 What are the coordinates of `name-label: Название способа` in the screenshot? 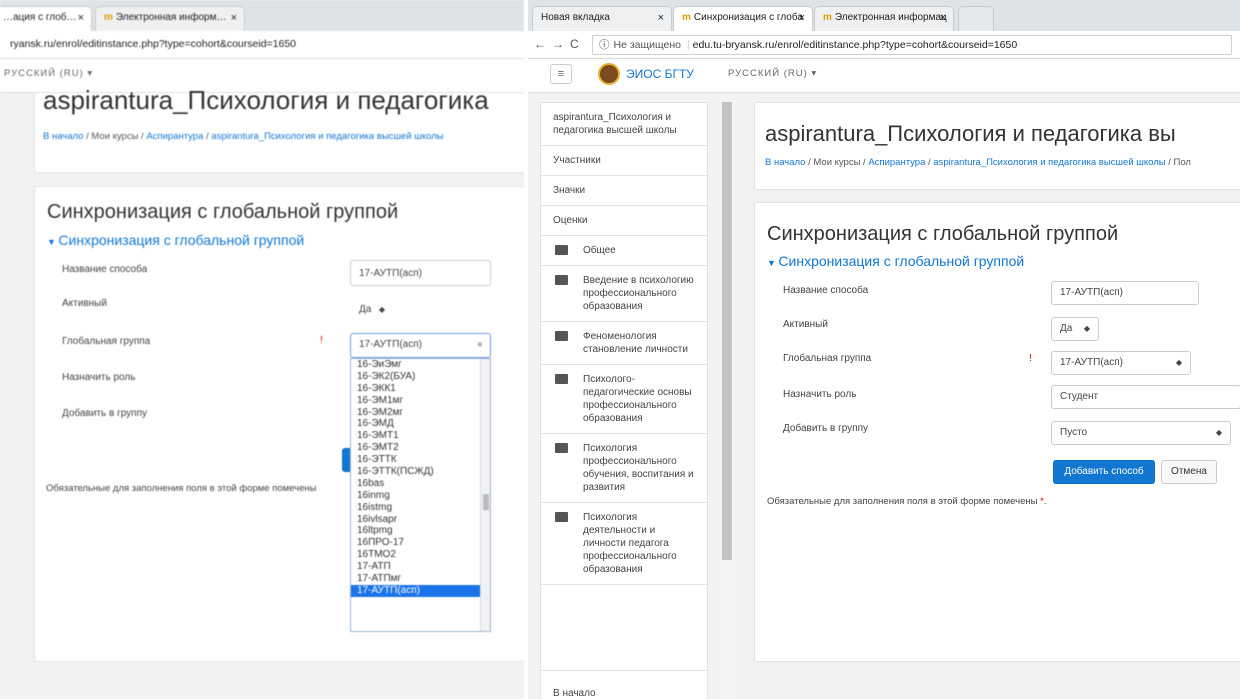 It's located at (105, 269).